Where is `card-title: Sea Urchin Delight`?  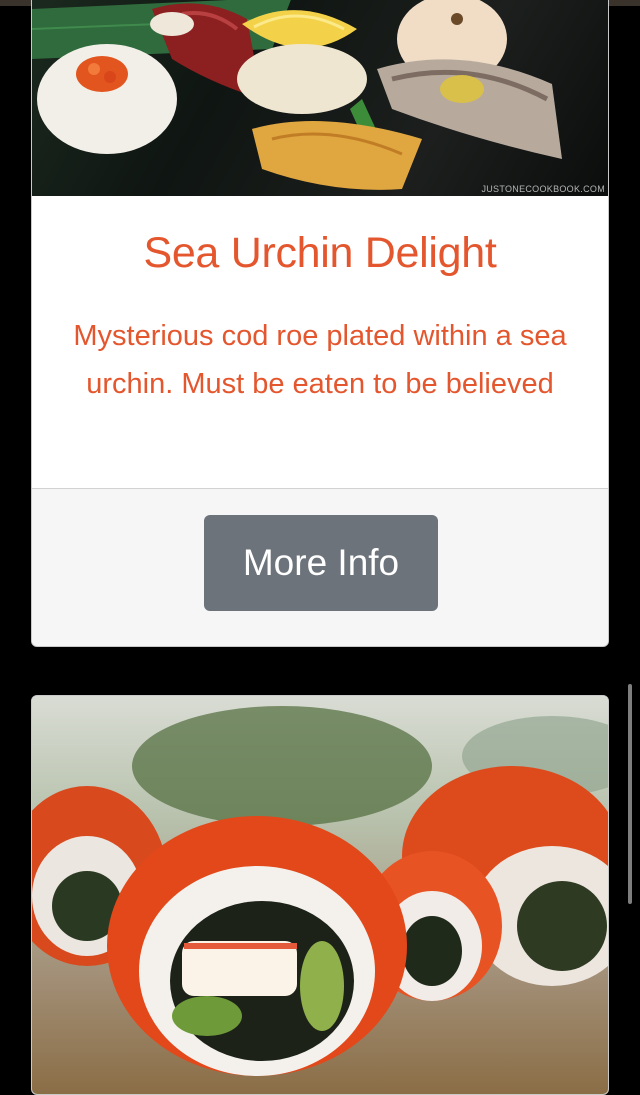 card-title: Sea Urchin Delight is located at coordinates (320, 253).